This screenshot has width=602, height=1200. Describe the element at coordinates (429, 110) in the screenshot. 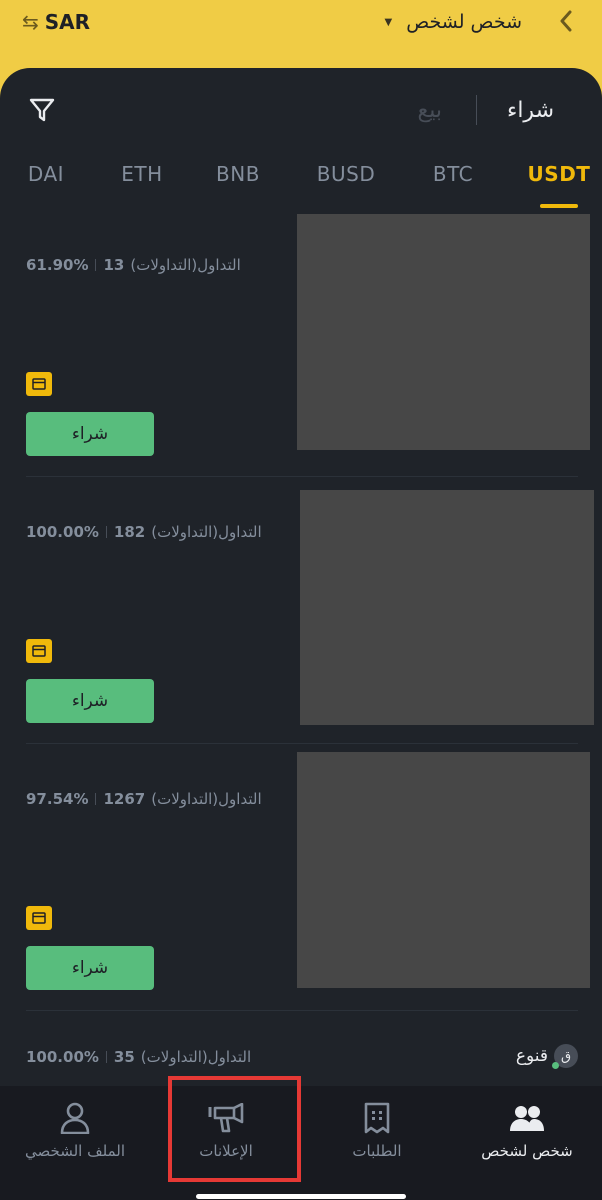

I see `tab-sell: بيع` at that location.